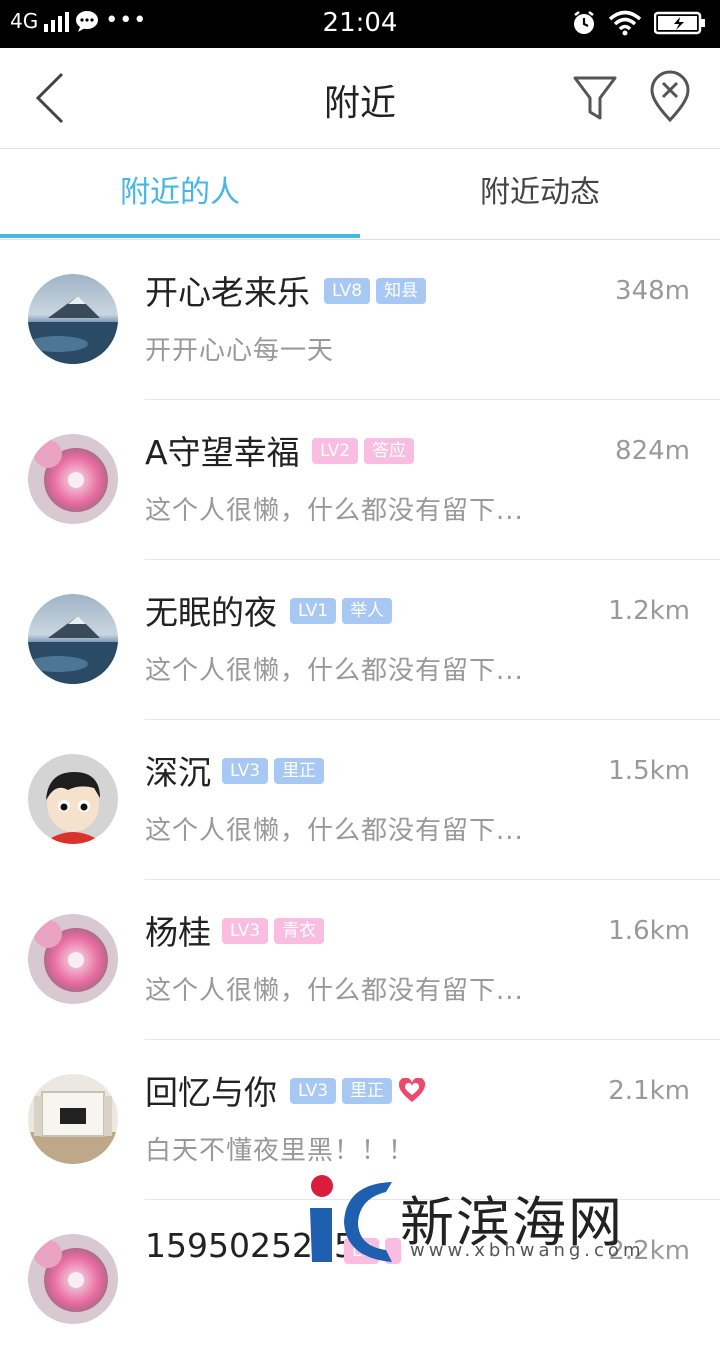  What do you see at coordinates (625, 23) in the screenshot?
I see `wifi-icon` at bounding box center [625, 23].